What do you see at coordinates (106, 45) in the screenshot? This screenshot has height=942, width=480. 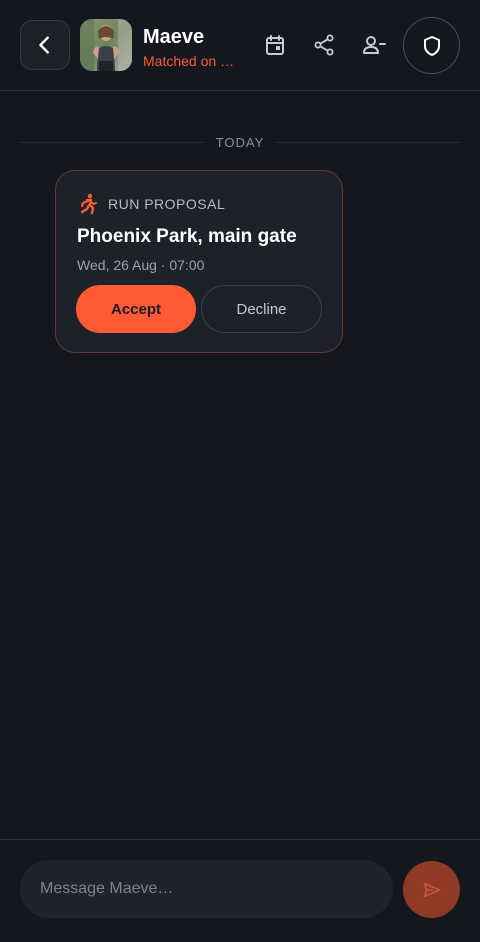 I see `avatar` at bounding box center [106, 45].